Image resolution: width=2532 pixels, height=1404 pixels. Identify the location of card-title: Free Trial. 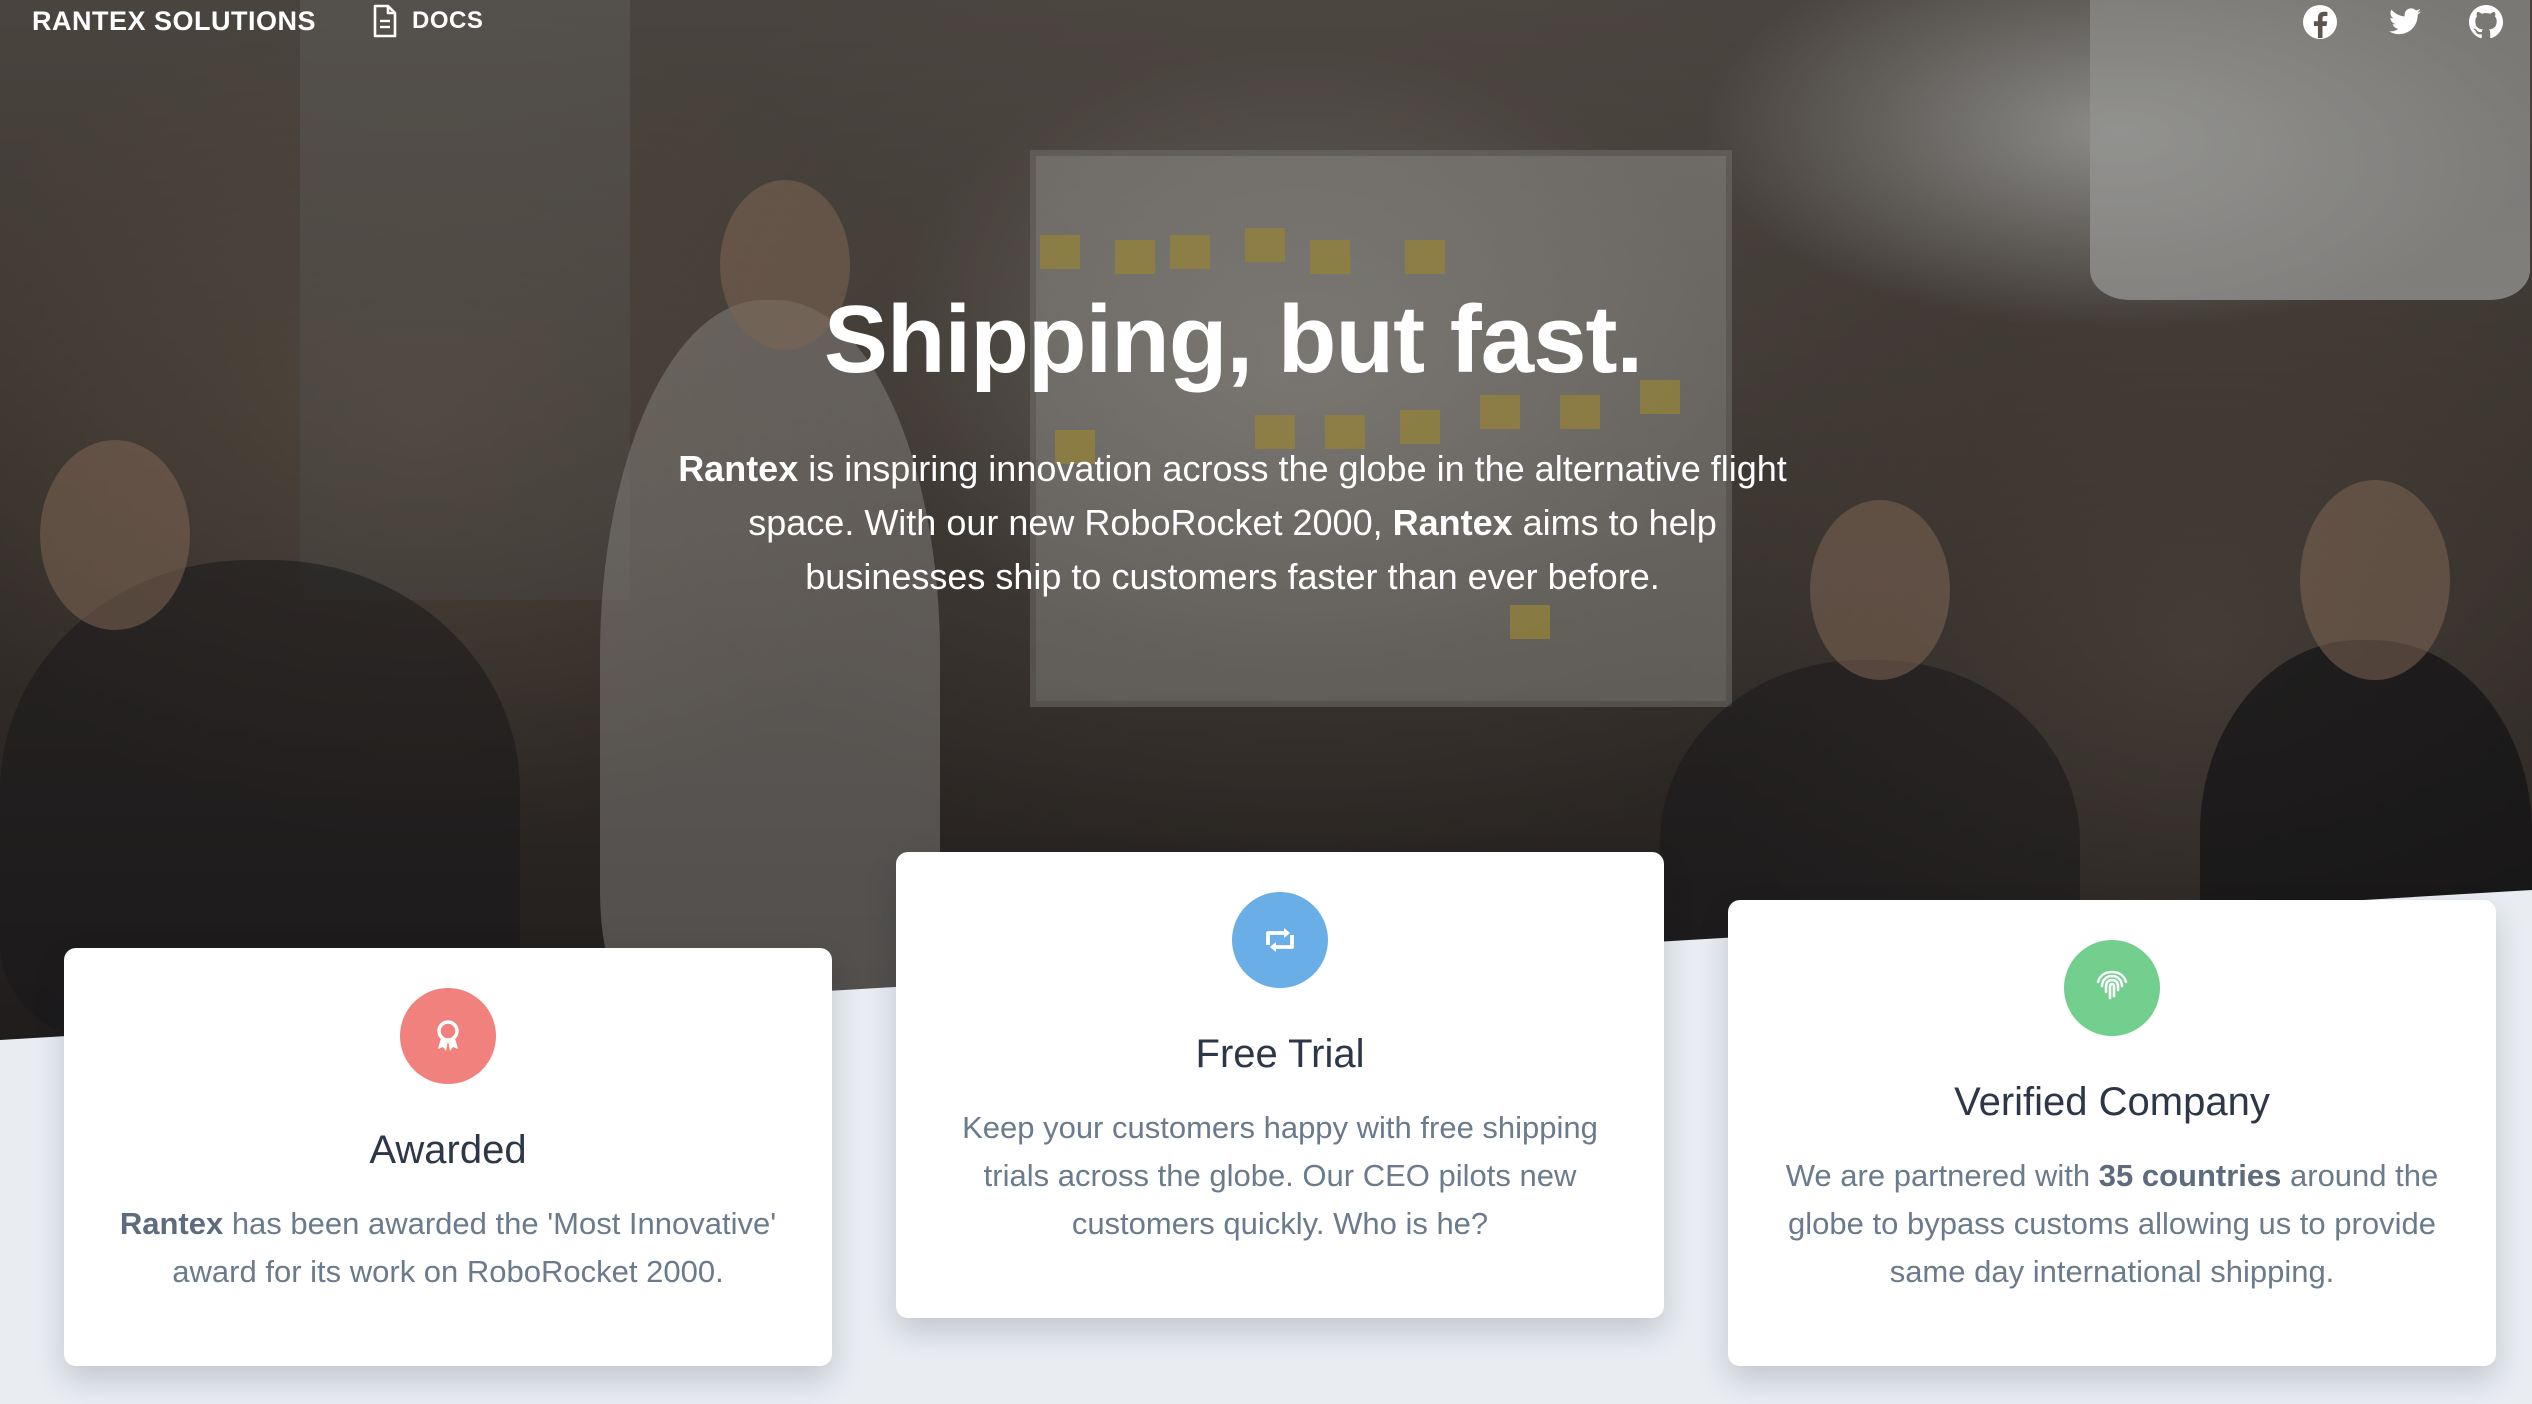
(1280, 1054).